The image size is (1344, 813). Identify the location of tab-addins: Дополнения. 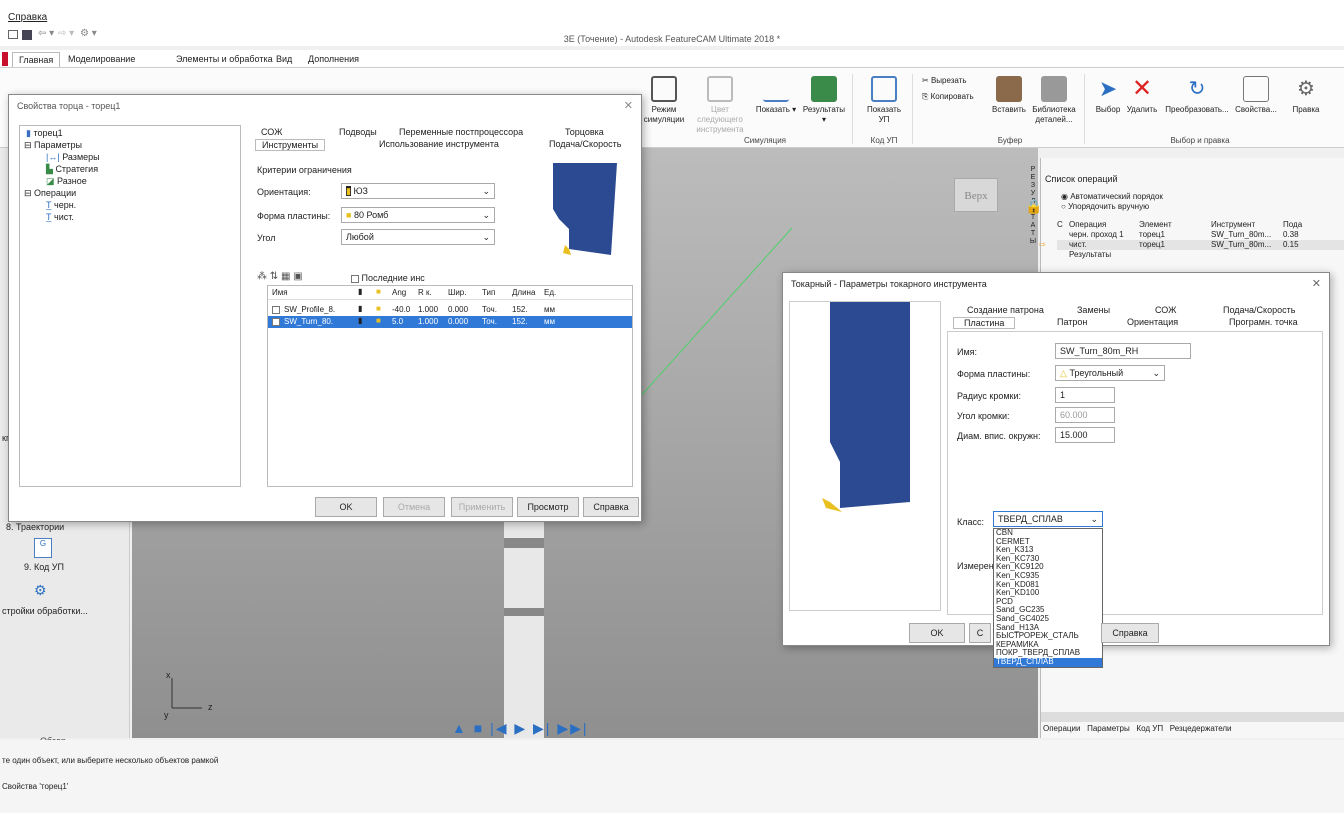
(333, 59).